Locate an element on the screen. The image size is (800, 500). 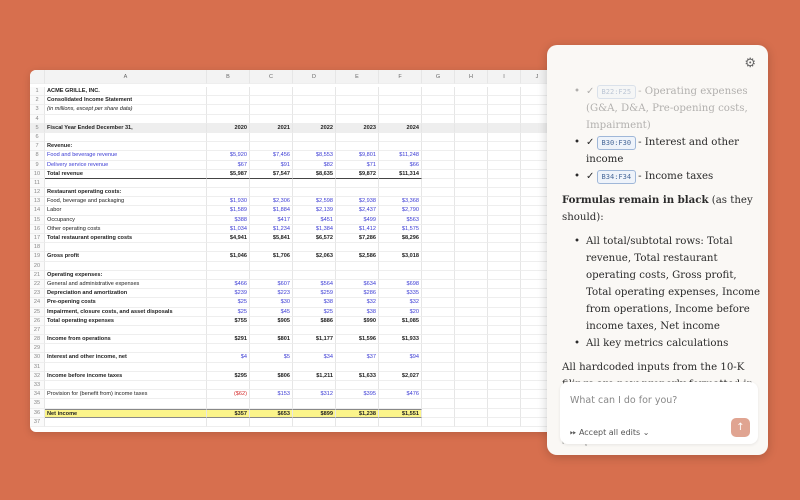
cell-value: $8,553 is located at coordinates (314, 156).